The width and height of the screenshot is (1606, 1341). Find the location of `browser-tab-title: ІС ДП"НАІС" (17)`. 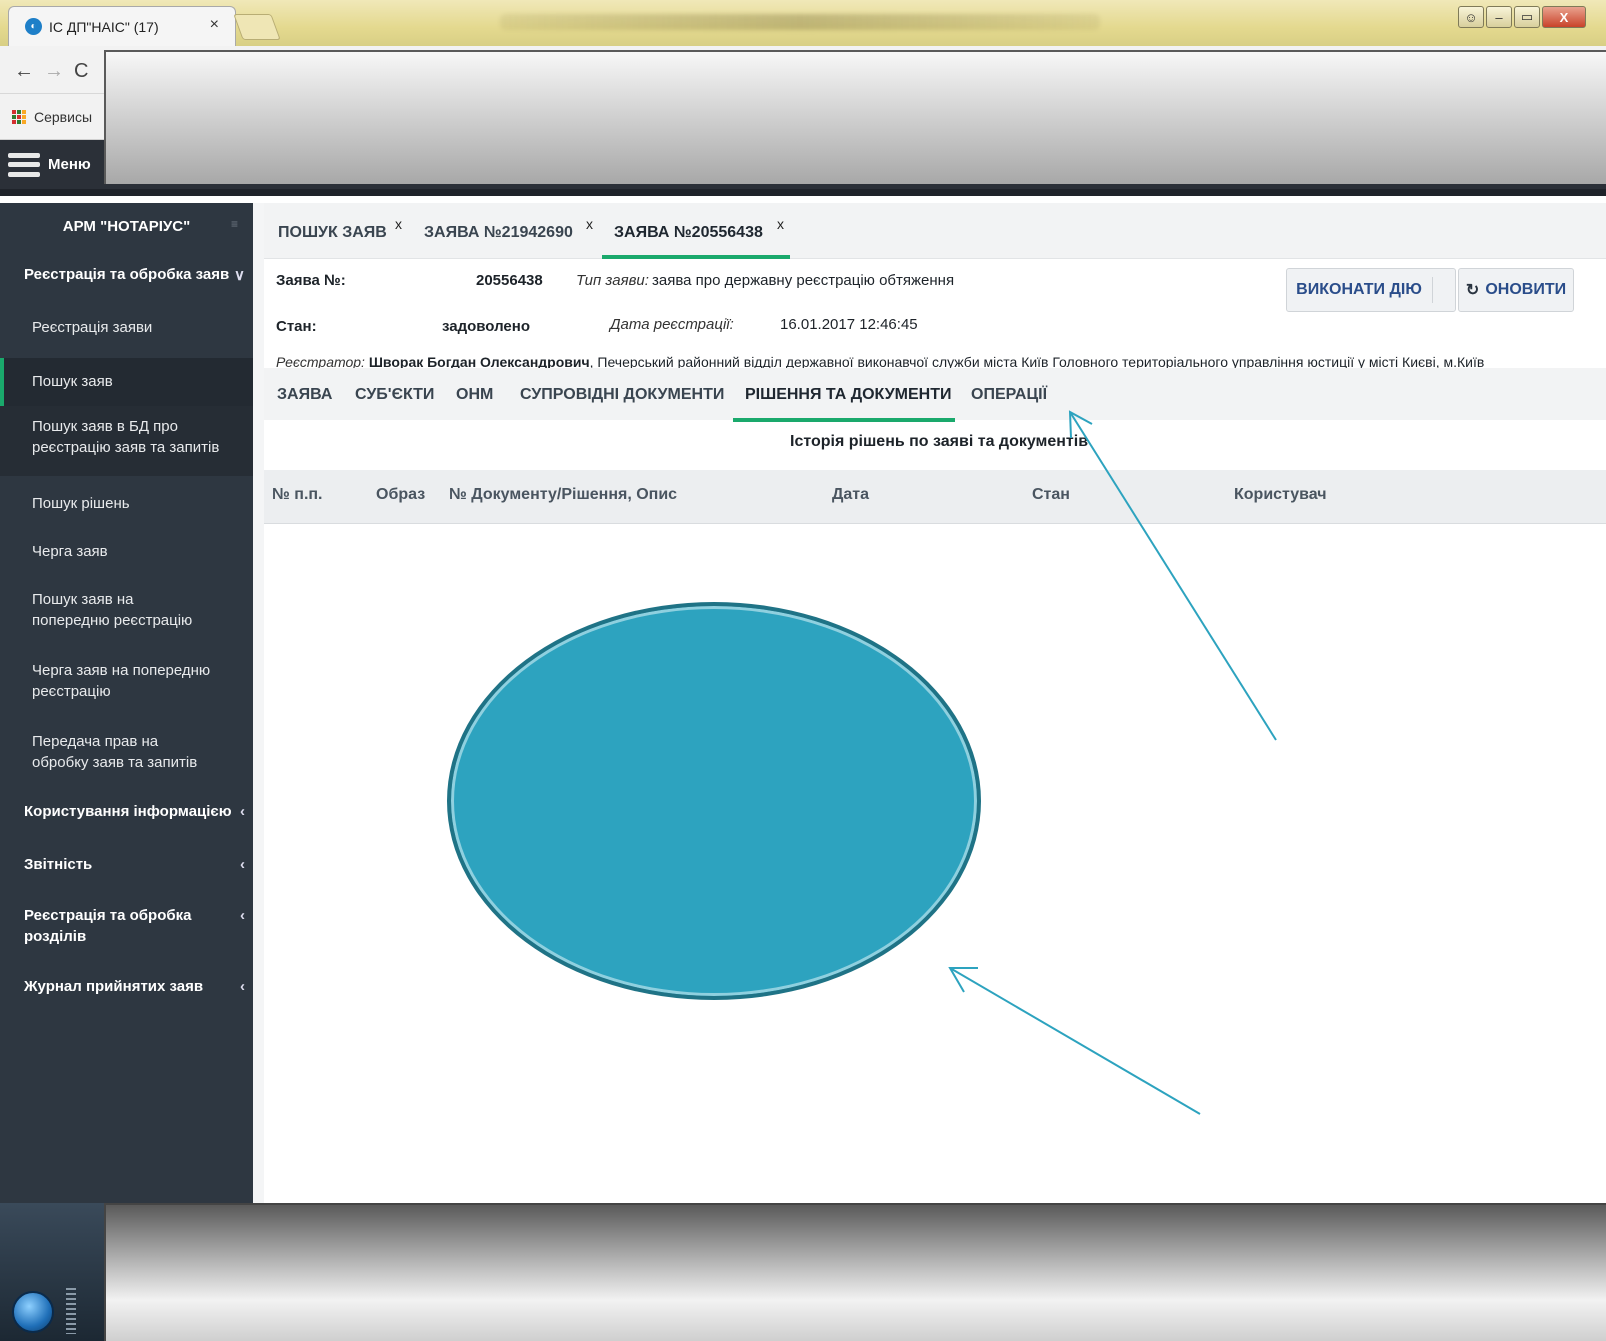

browser-tab-title: ІС ДП"НАІС" (17) is located at coordinates (104, 26).